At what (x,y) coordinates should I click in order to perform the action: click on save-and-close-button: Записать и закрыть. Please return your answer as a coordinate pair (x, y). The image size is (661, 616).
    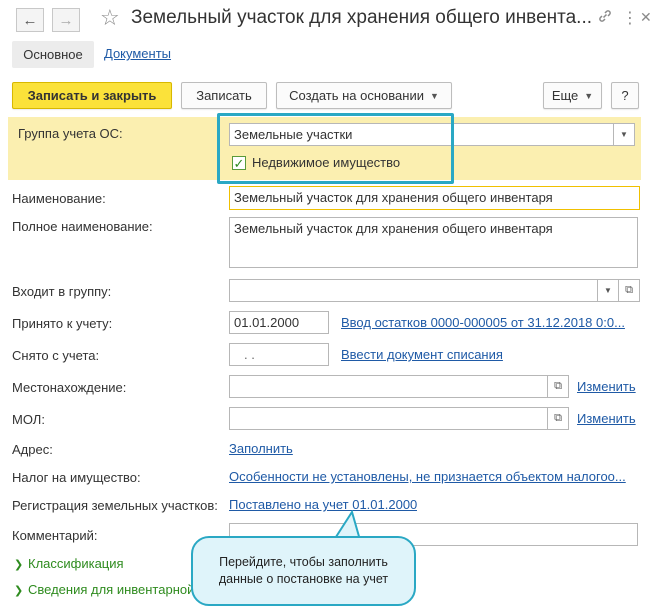
    Looking at the image, I should click on (92, 95).